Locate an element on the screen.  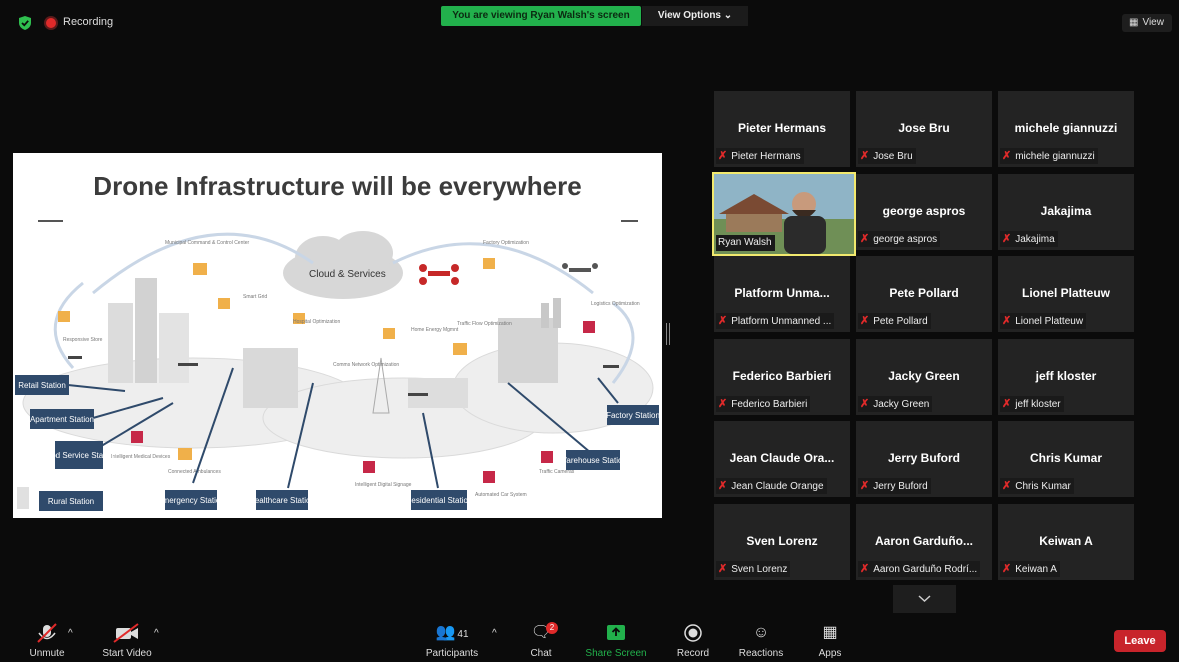
participant-name-label: ✗ Jakajima is located at coordinates (1029, 238).